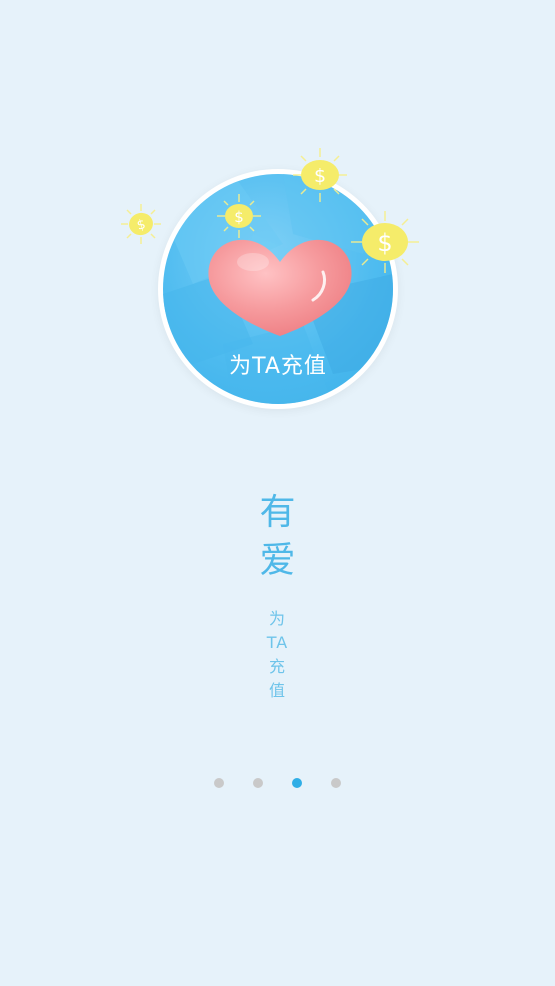  I want to click on page-indicator, so click(277, 784).